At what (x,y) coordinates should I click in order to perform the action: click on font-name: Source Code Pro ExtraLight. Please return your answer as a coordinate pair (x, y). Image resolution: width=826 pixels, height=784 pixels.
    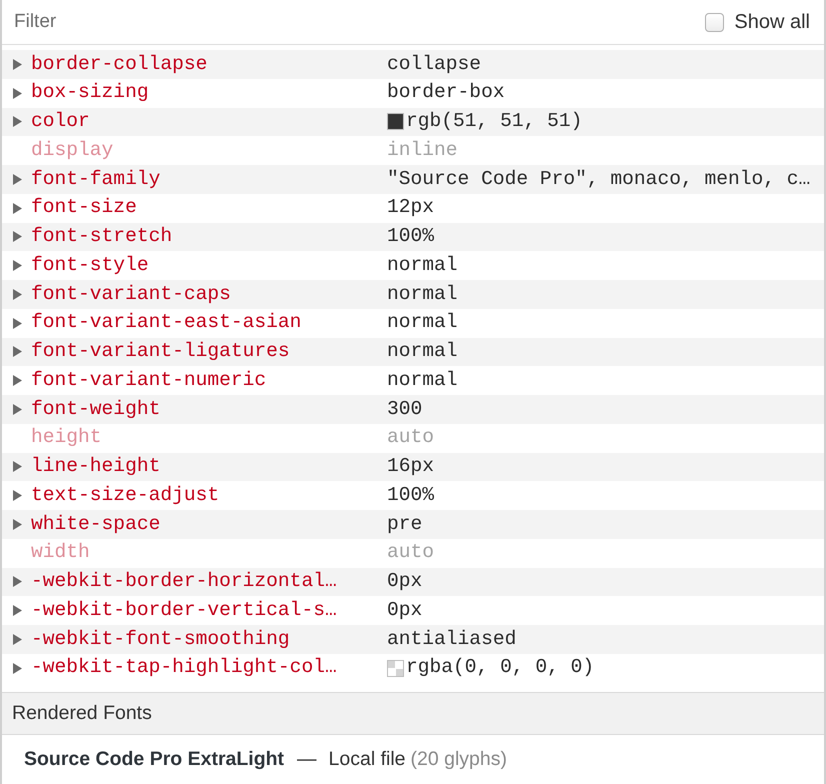
    Looking at the image, I should click on (154, 759).